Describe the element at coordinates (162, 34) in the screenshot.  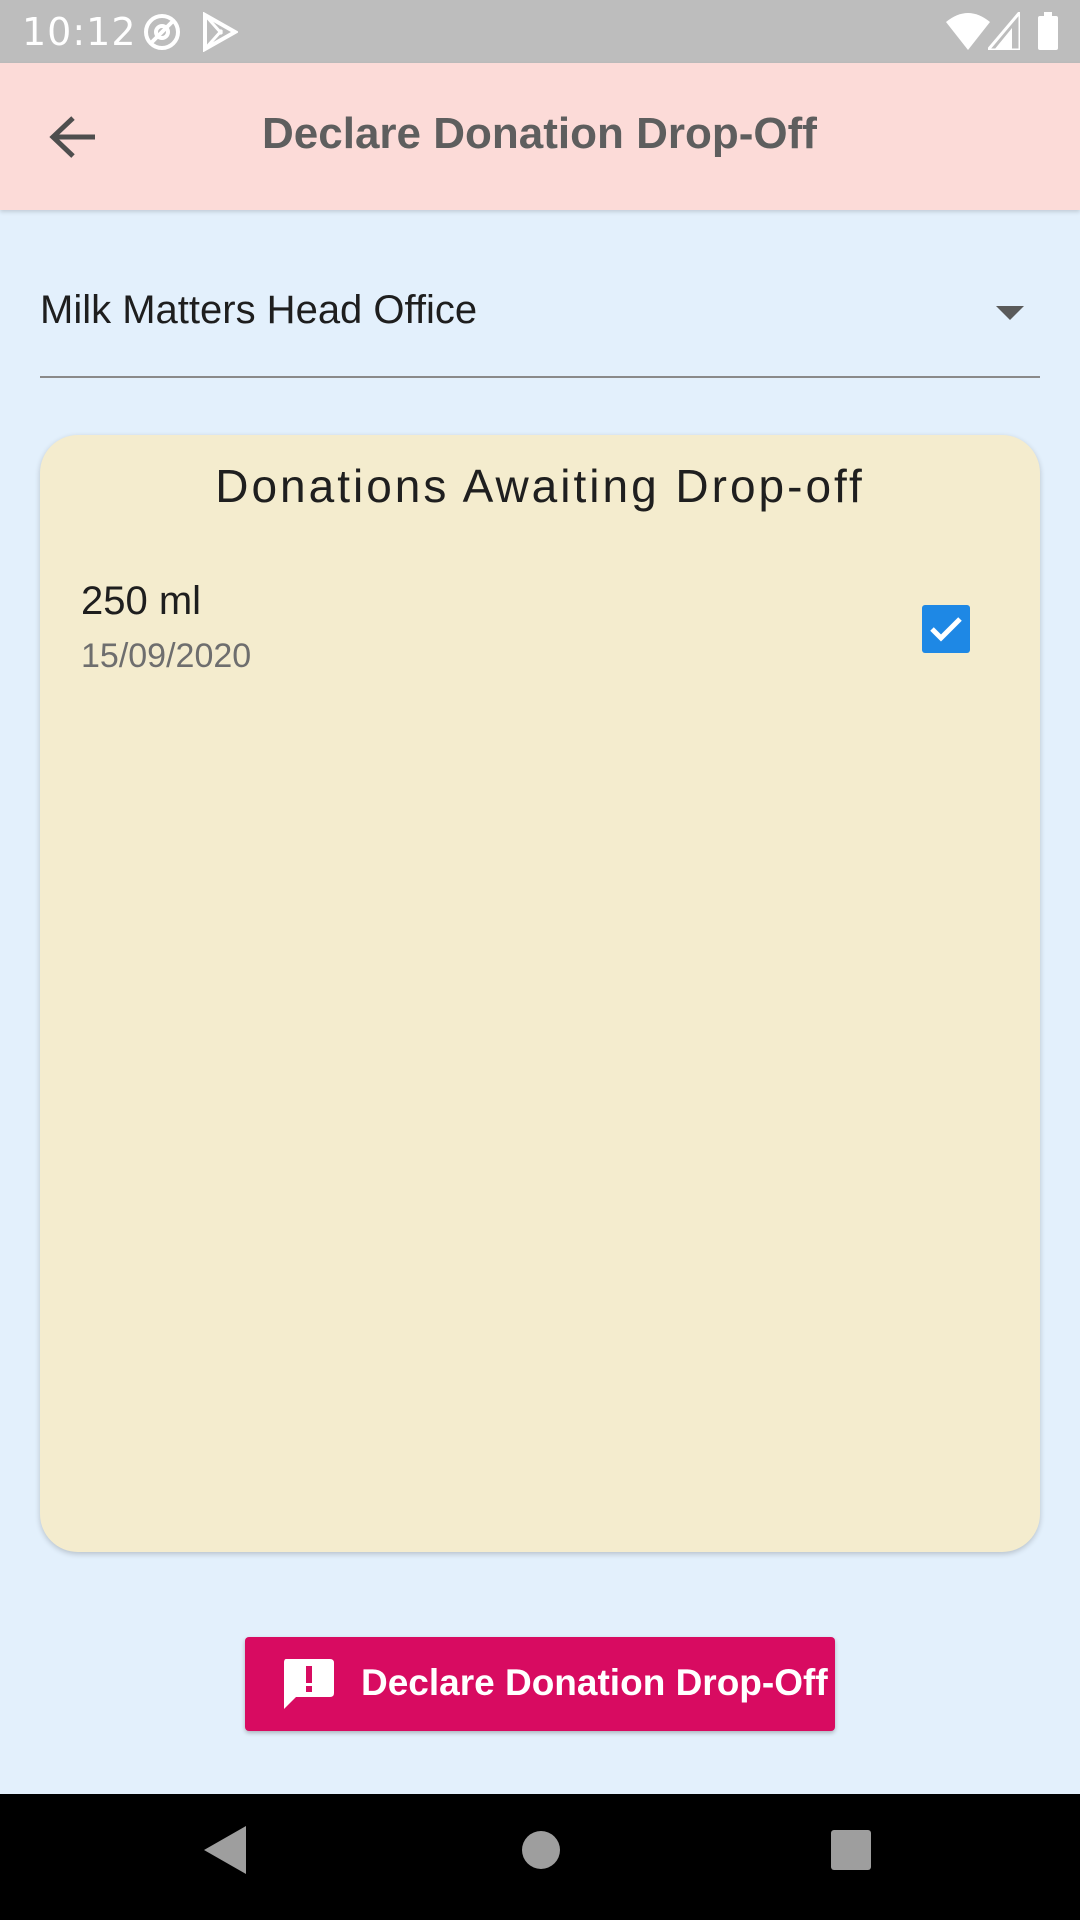
I see `at-sign-icon` at that location.